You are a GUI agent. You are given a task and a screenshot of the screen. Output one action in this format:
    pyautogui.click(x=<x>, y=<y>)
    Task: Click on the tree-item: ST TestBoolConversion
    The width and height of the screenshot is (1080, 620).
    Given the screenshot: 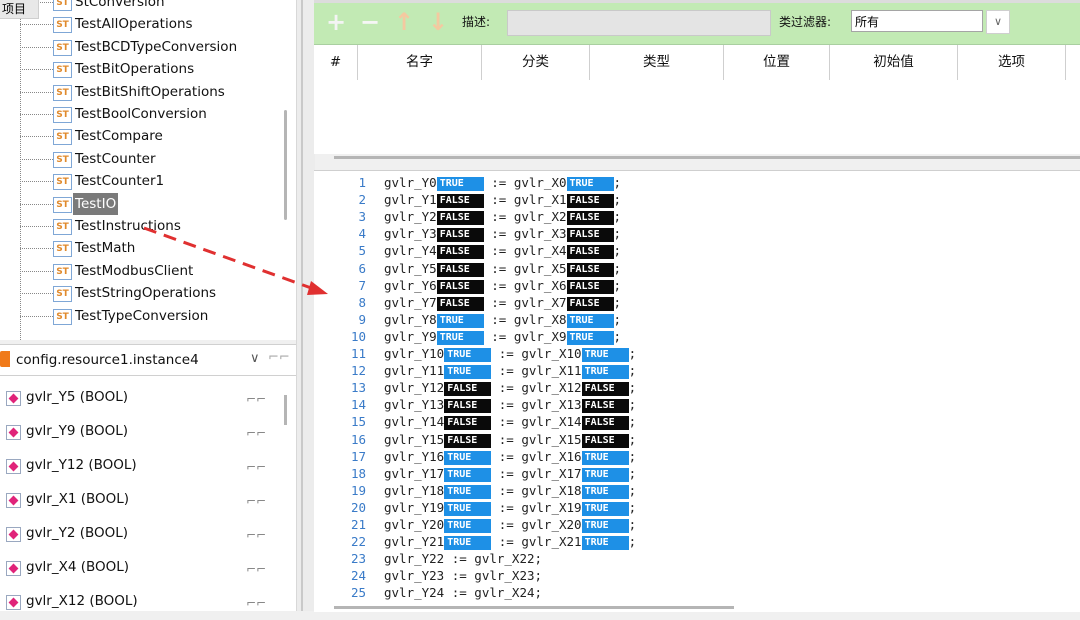 What is the action you would take?
    pyautogui.click(x=150, y=114)
    